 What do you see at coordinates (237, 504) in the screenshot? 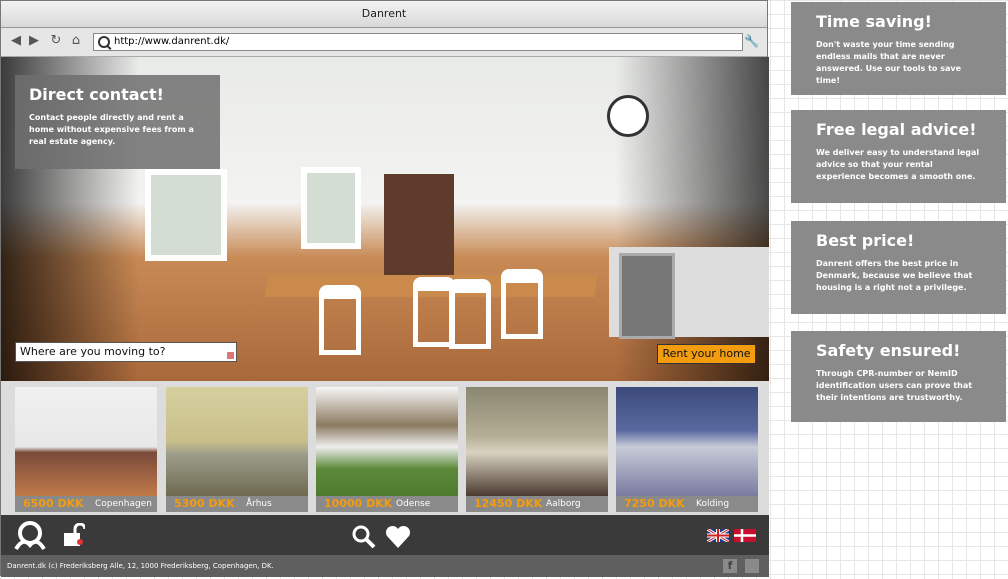
I see `listing-bar: 5300 DKK Århus` at bounding box center [237, 504].